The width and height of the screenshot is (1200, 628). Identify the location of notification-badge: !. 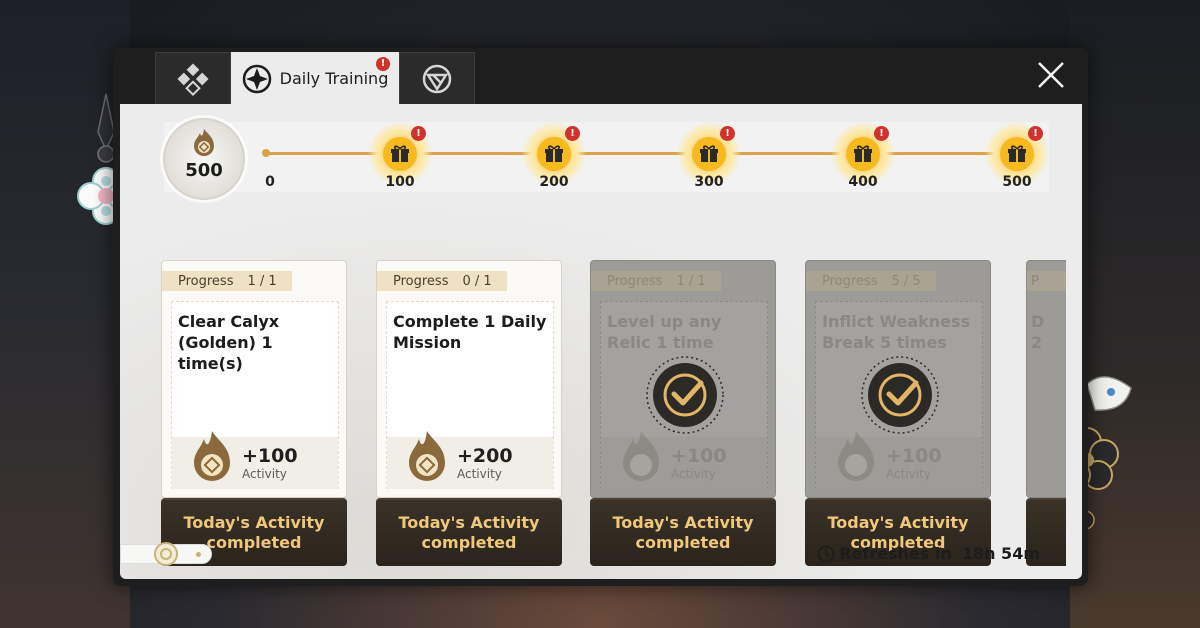
(383, 64).